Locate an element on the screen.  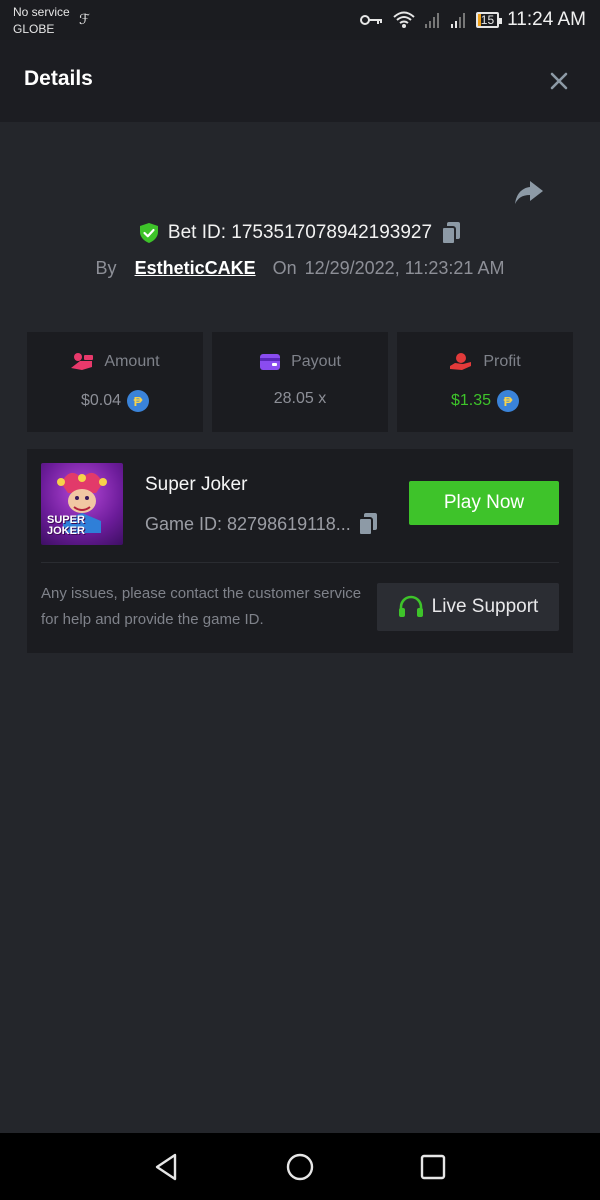
battery-level: 15 is located at coordinates (487, 20).